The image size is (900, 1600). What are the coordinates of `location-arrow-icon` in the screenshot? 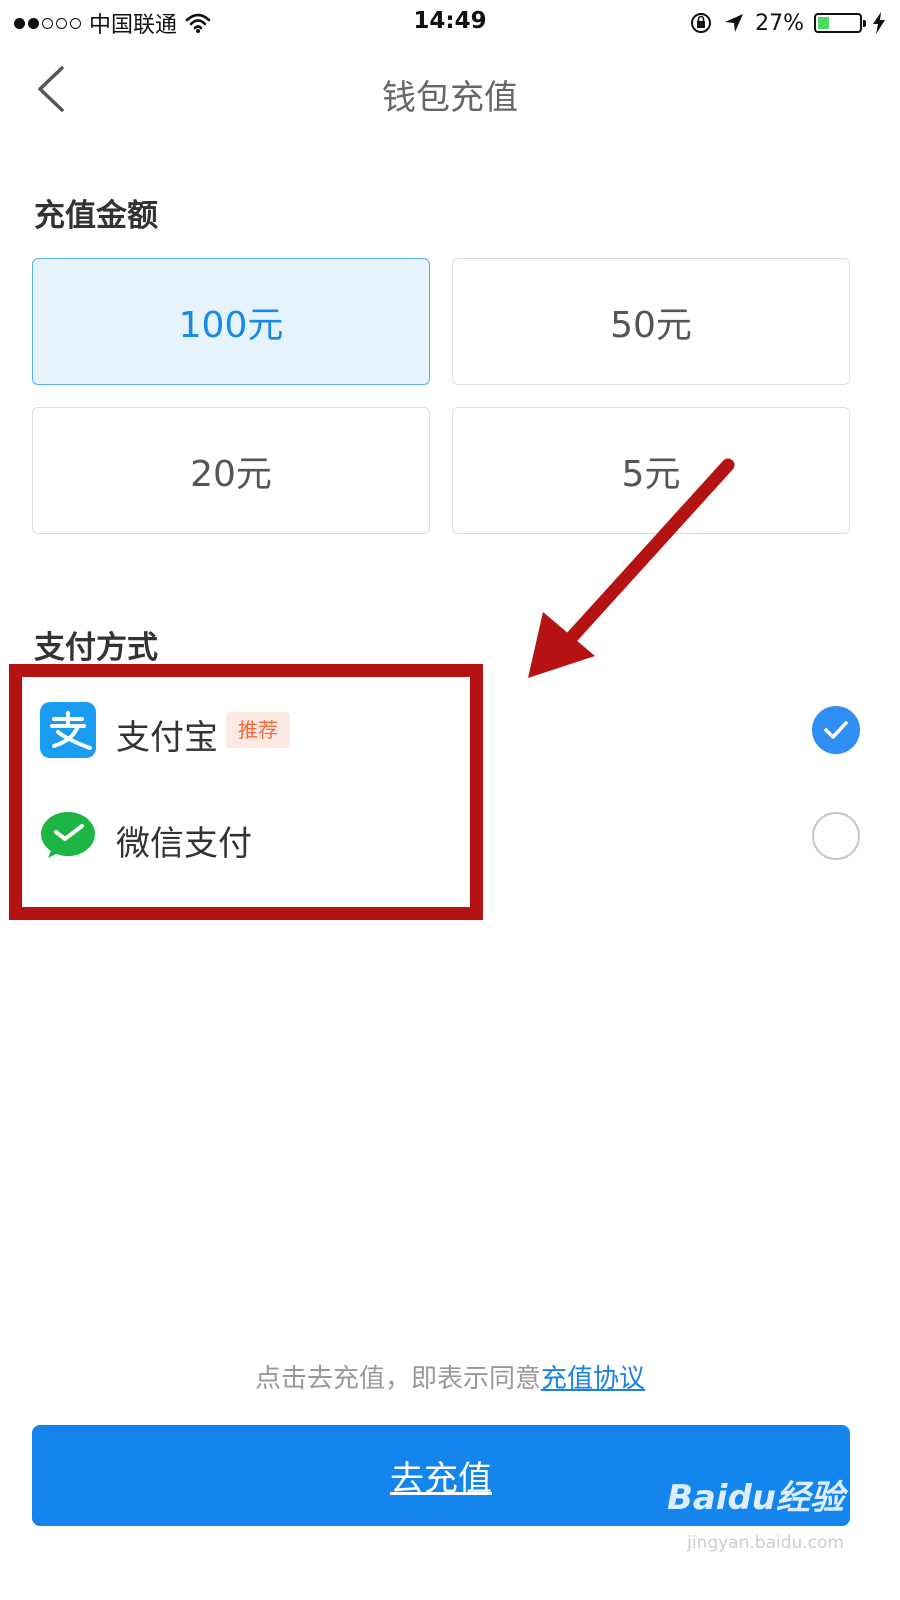 It's located at (734, 23).